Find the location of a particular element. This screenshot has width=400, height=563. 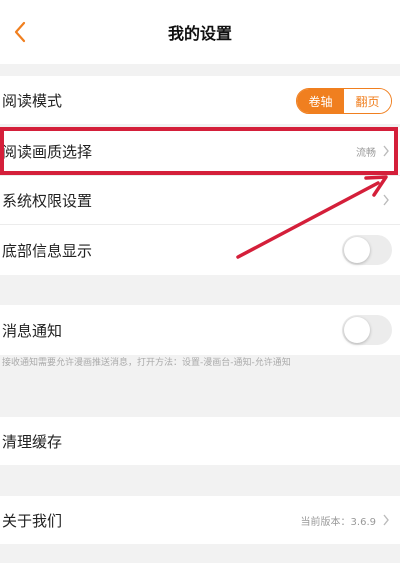

bottom-info-row: 底部信息显示 is located at coordinates (200, 250).